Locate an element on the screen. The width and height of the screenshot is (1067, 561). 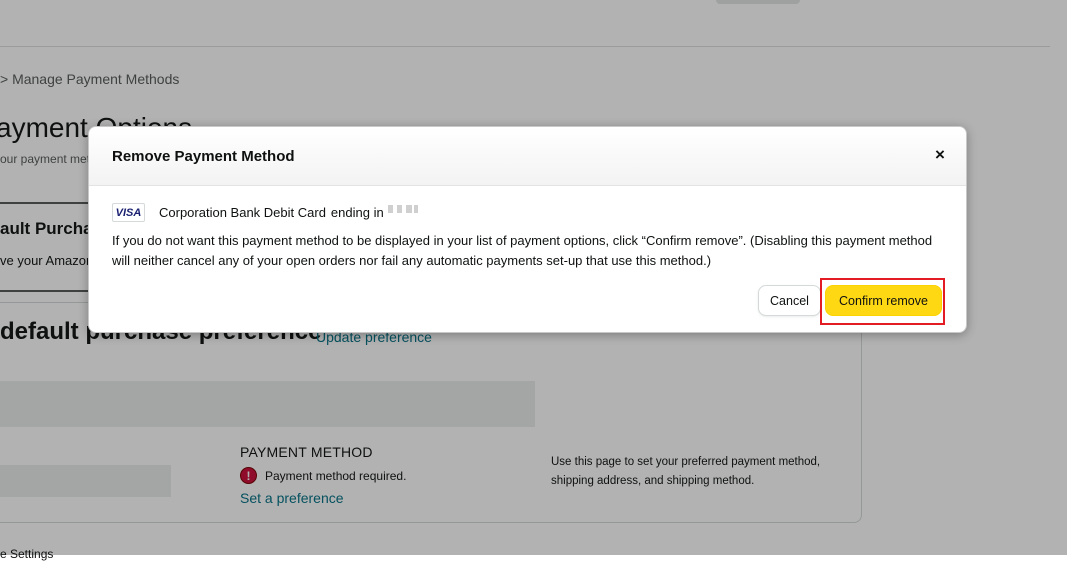
modal-title: Remove Payment Method is located at coordinates (203, 156).